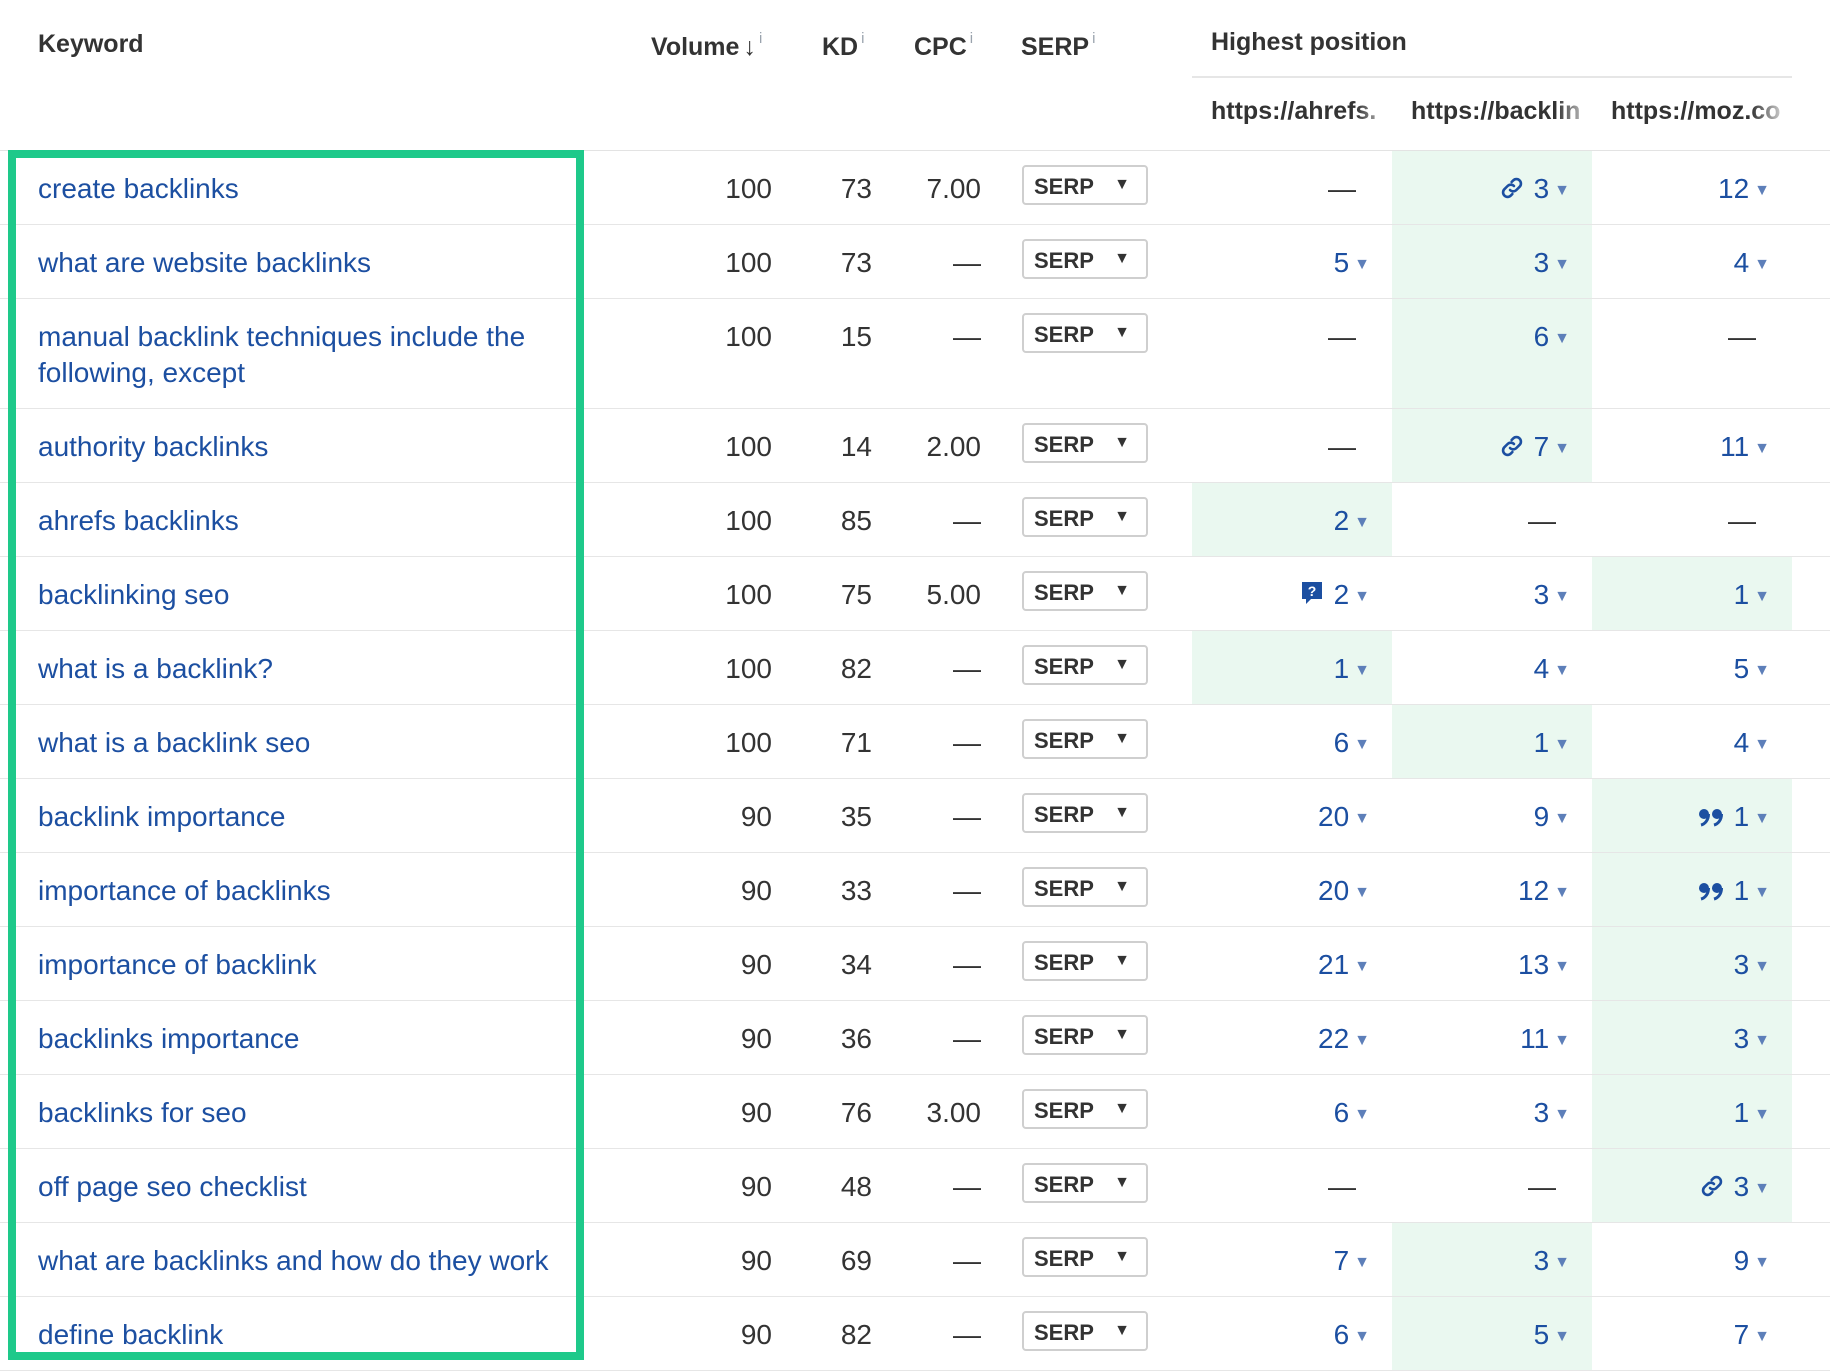 Image resolution: width=1830 pixels, height=1372 pixels. What do you see at coordinates (1292, 965) in the screenshot?
I see `position-ahrefs: 21 ▼` at bounding box center [1292, 965].